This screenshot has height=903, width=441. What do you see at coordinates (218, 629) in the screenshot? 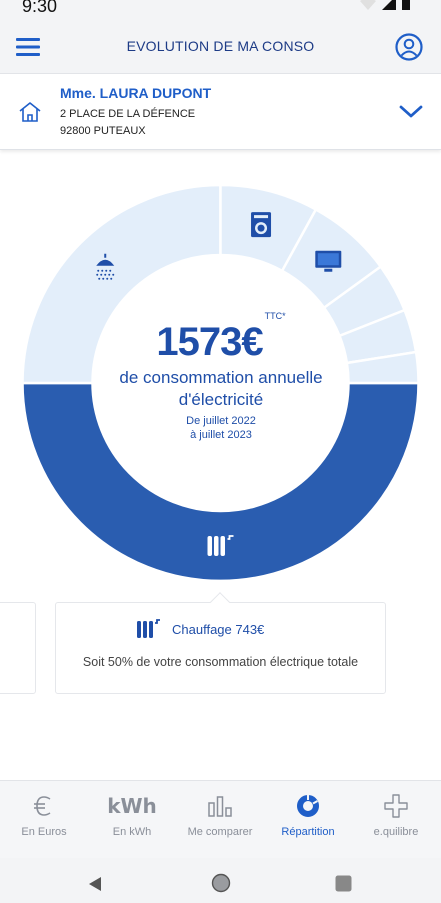
I see `card-title: Chauffage 743€` at bounding box center [218, 629].